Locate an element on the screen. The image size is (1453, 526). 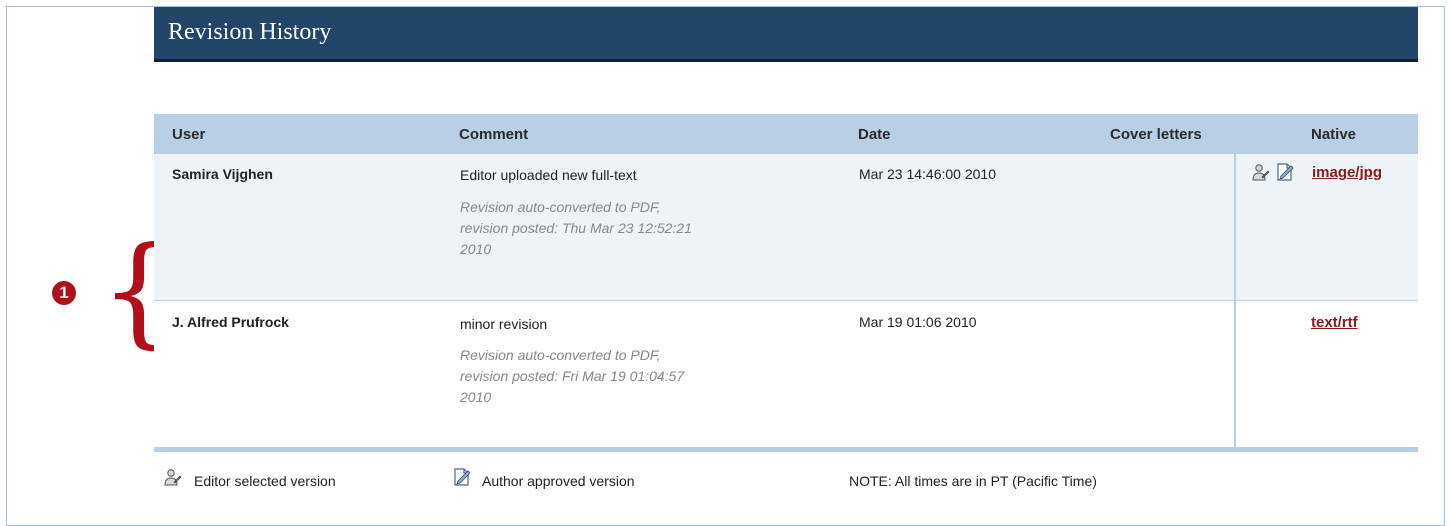
native-file-link: text/rtf is located at coordinates (1334, 322).